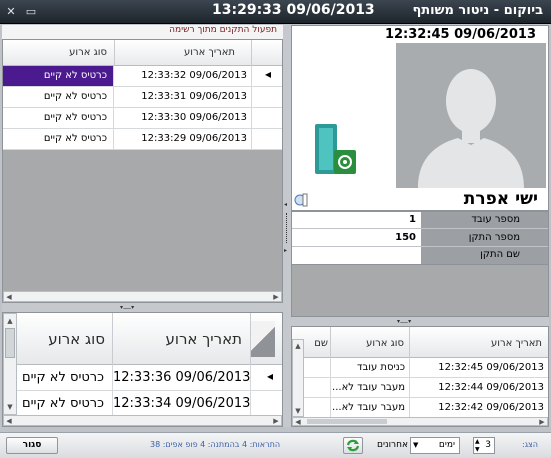 This screenshot has height=458, width=551. I want to click on event-date-cell: 12:32:45 09/06/2013, so click(491, 367).